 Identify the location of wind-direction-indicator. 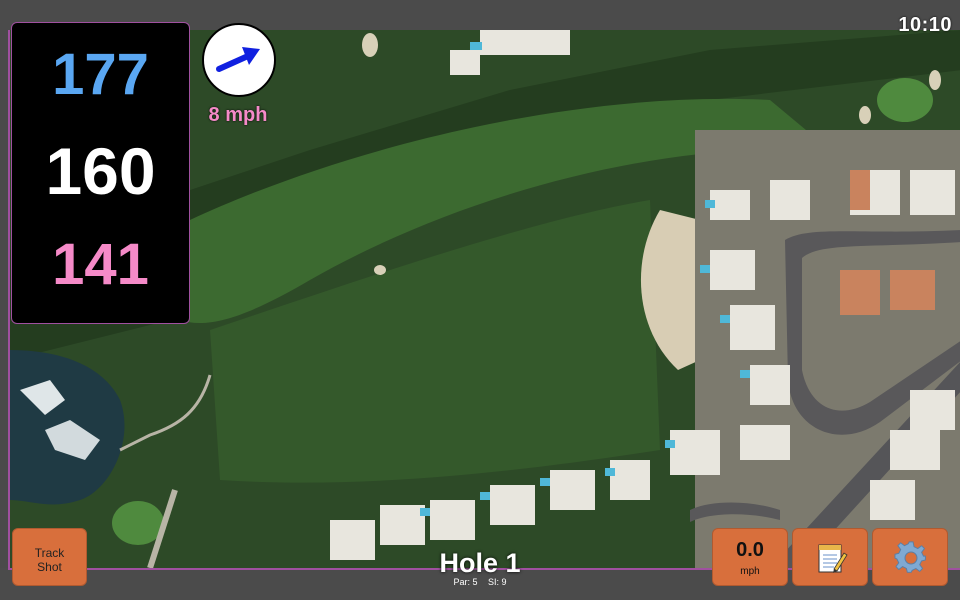
(239, 60).